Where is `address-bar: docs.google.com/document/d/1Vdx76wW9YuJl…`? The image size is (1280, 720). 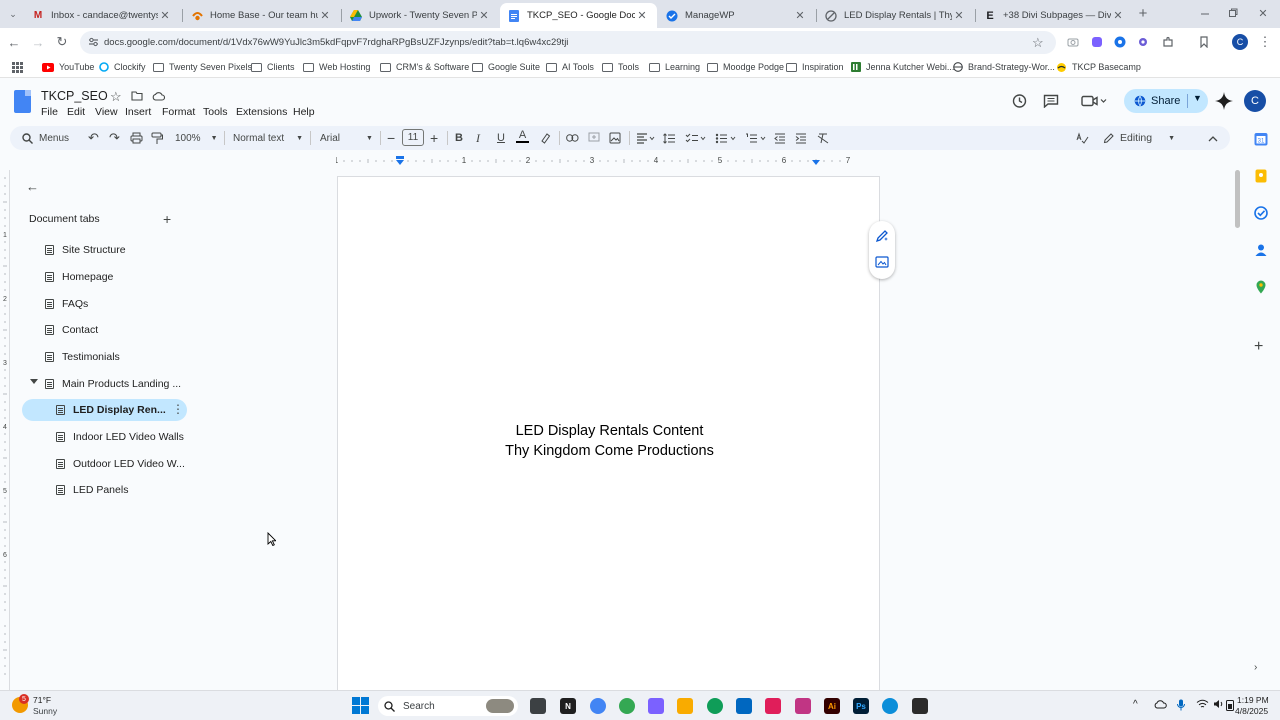 address-bar: docs.google.com/document/d/1Vdx76wW9YuJl… is located at coordinates (568, 42).